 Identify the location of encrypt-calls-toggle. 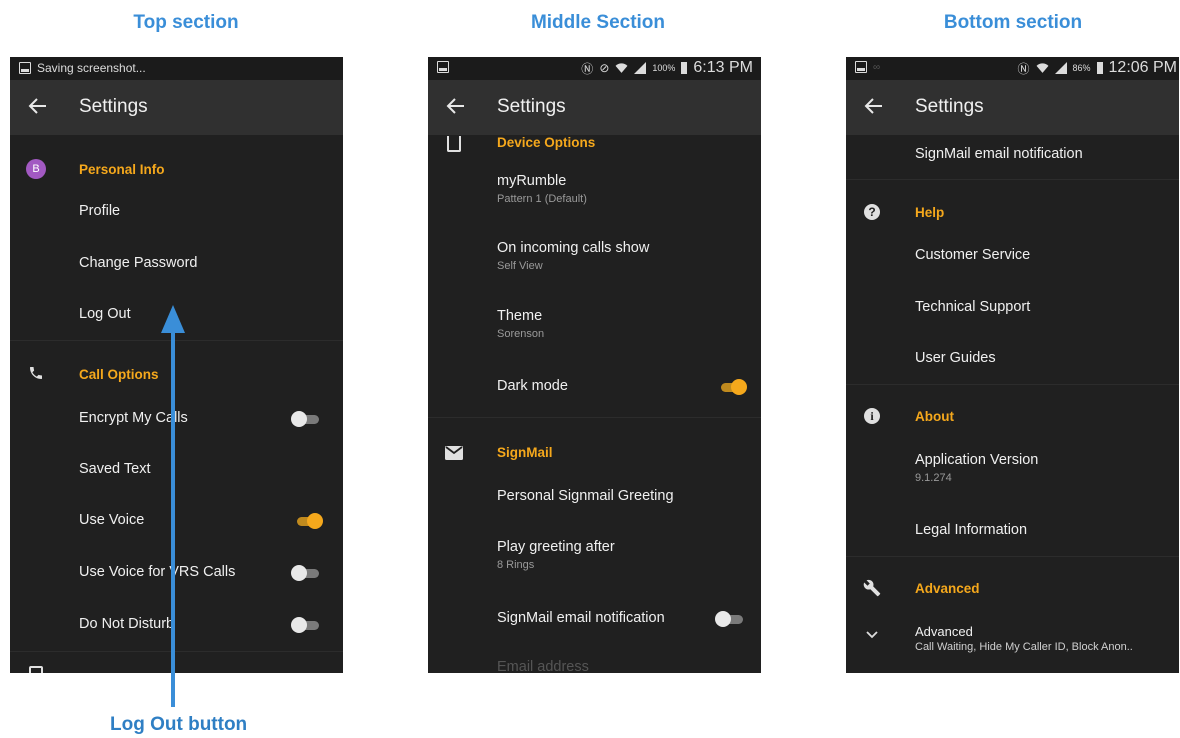
(305, 419).